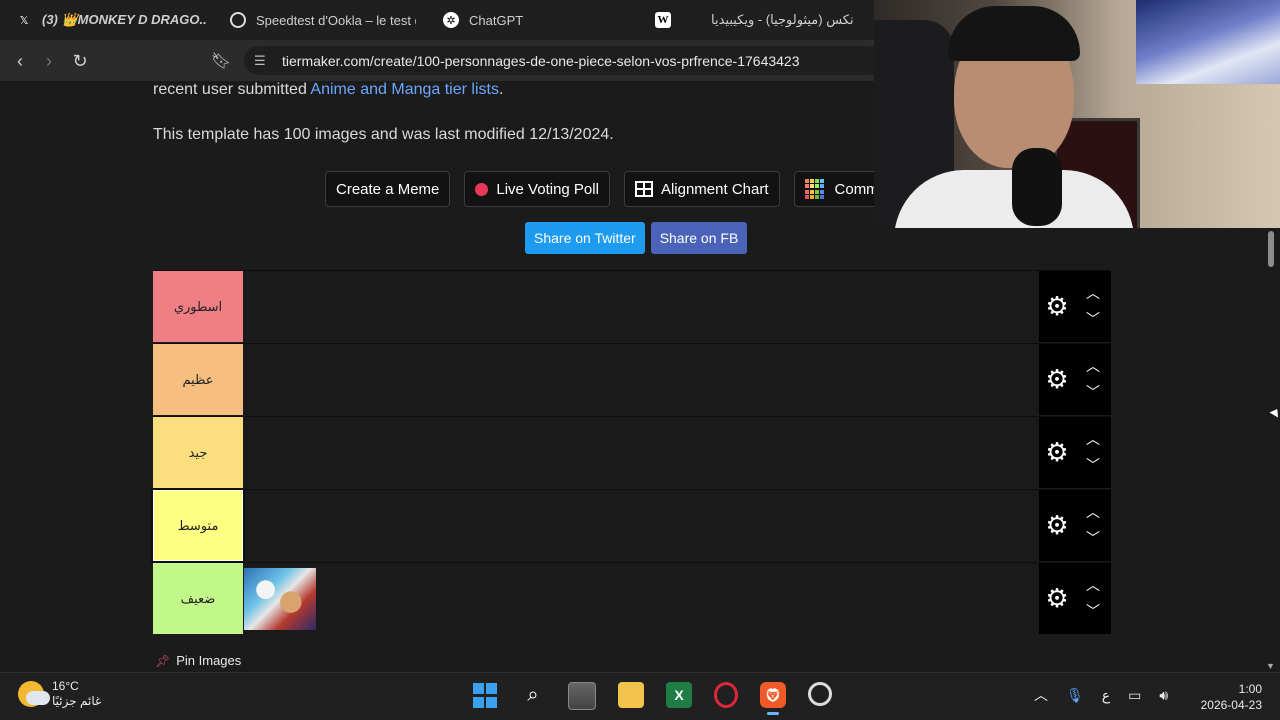 This screenshot has height=720, width=1280. Describe the element at coordinates (814, 189) in the screenshot. I see `mosaic-icon` at that location.